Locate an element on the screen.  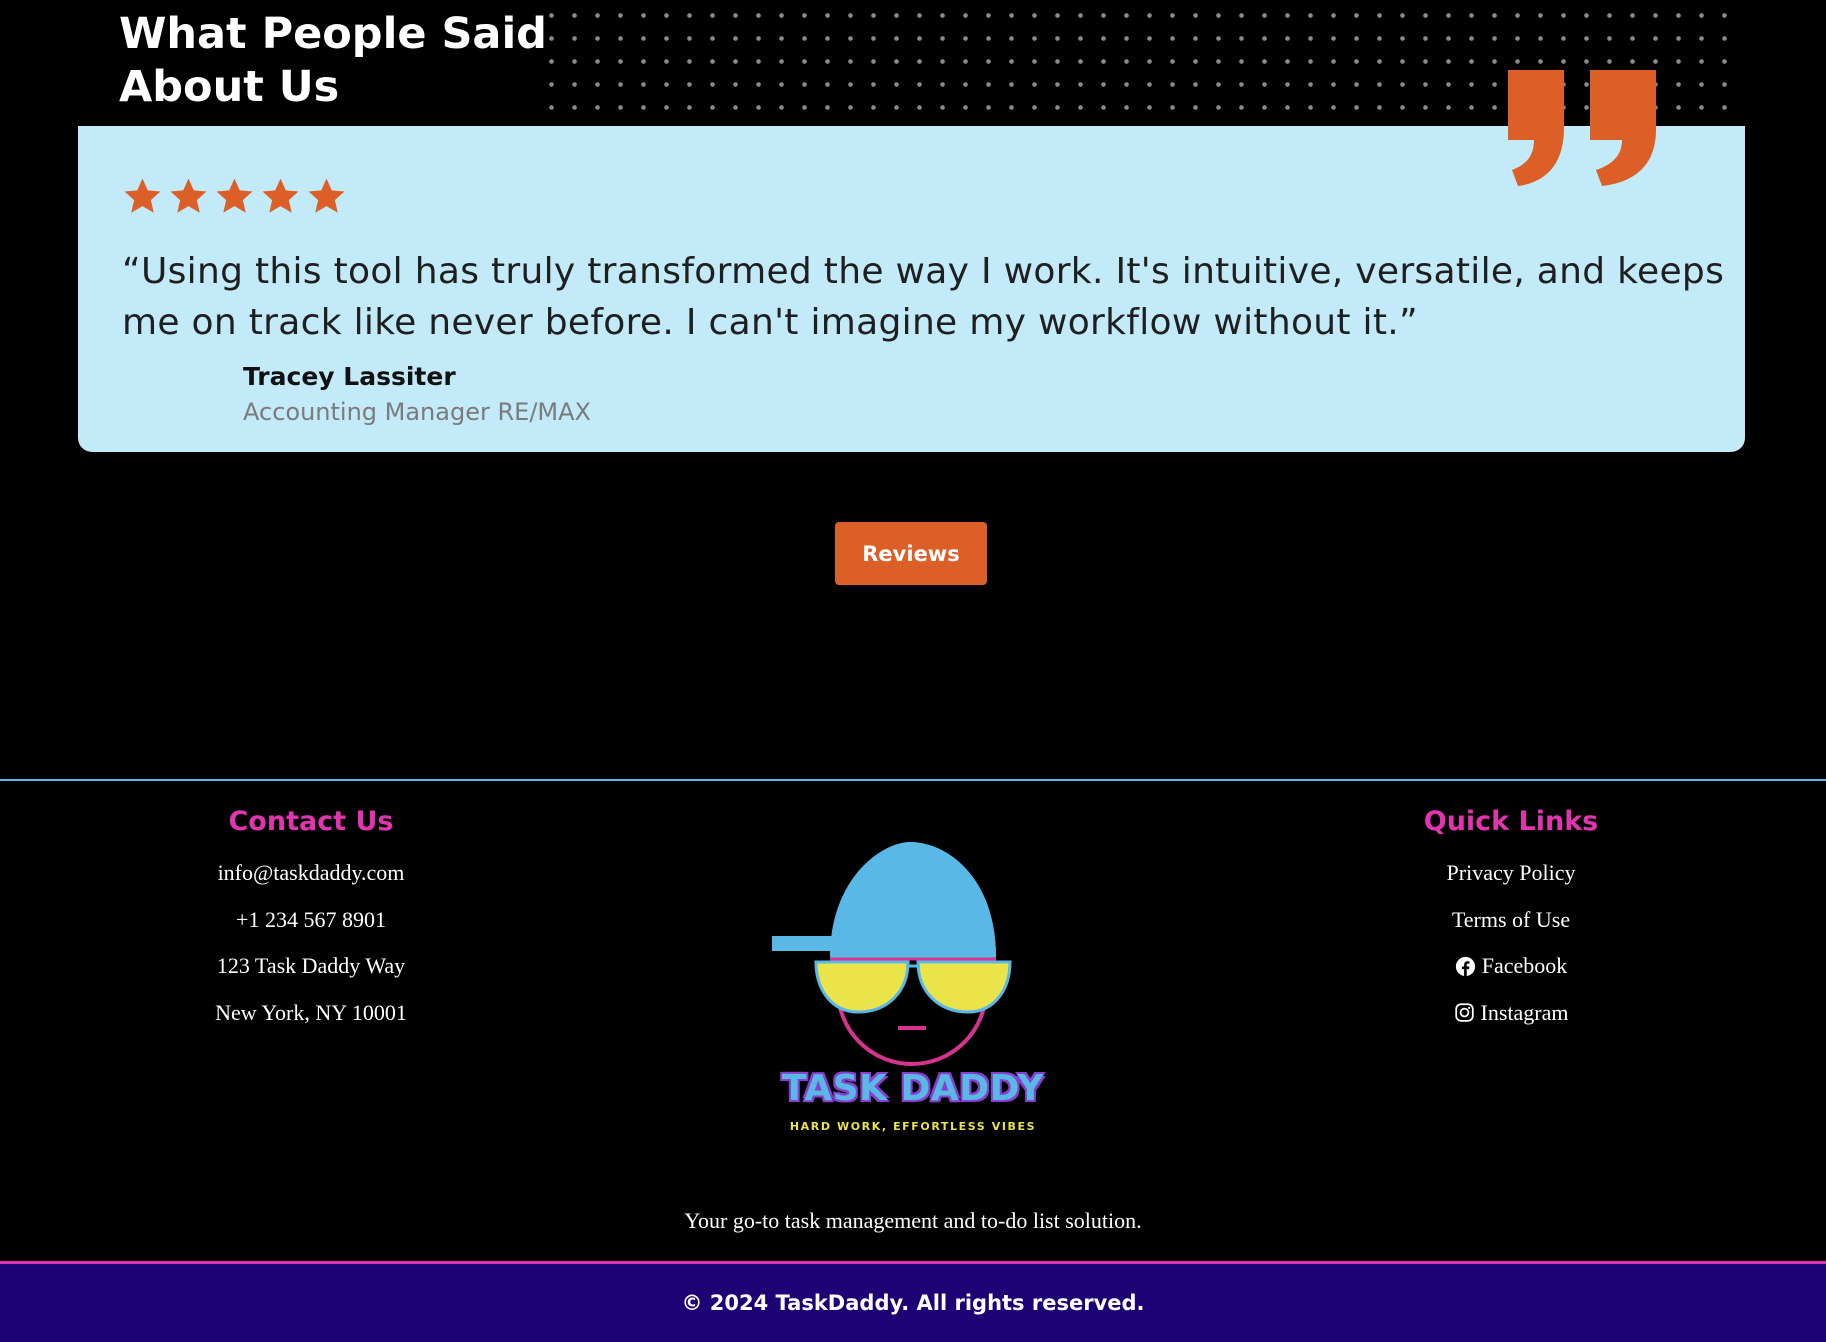
copyright-text: © 2024 TaskDaddy. All rights reserved. is located at coordinates (913, 1303).